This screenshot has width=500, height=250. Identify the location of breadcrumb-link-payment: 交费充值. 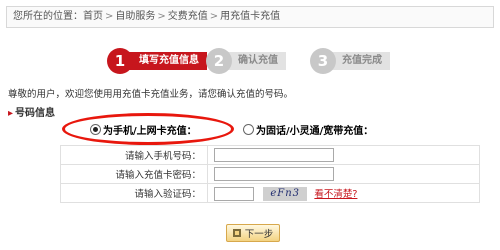
(188, 16).